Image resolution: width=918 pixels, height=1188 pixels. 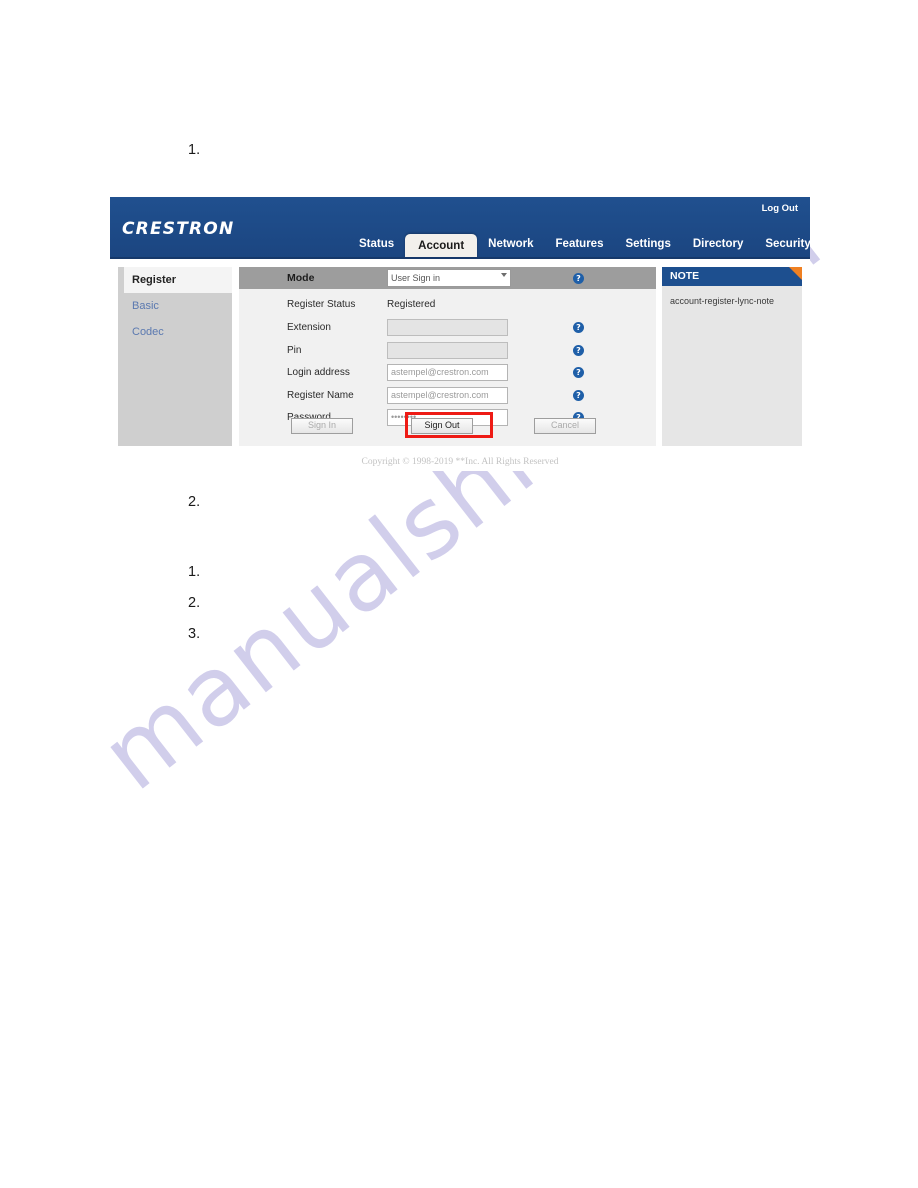 I want to click on mode-row: Mode User Sign in ?, so click(x=447, y=278).